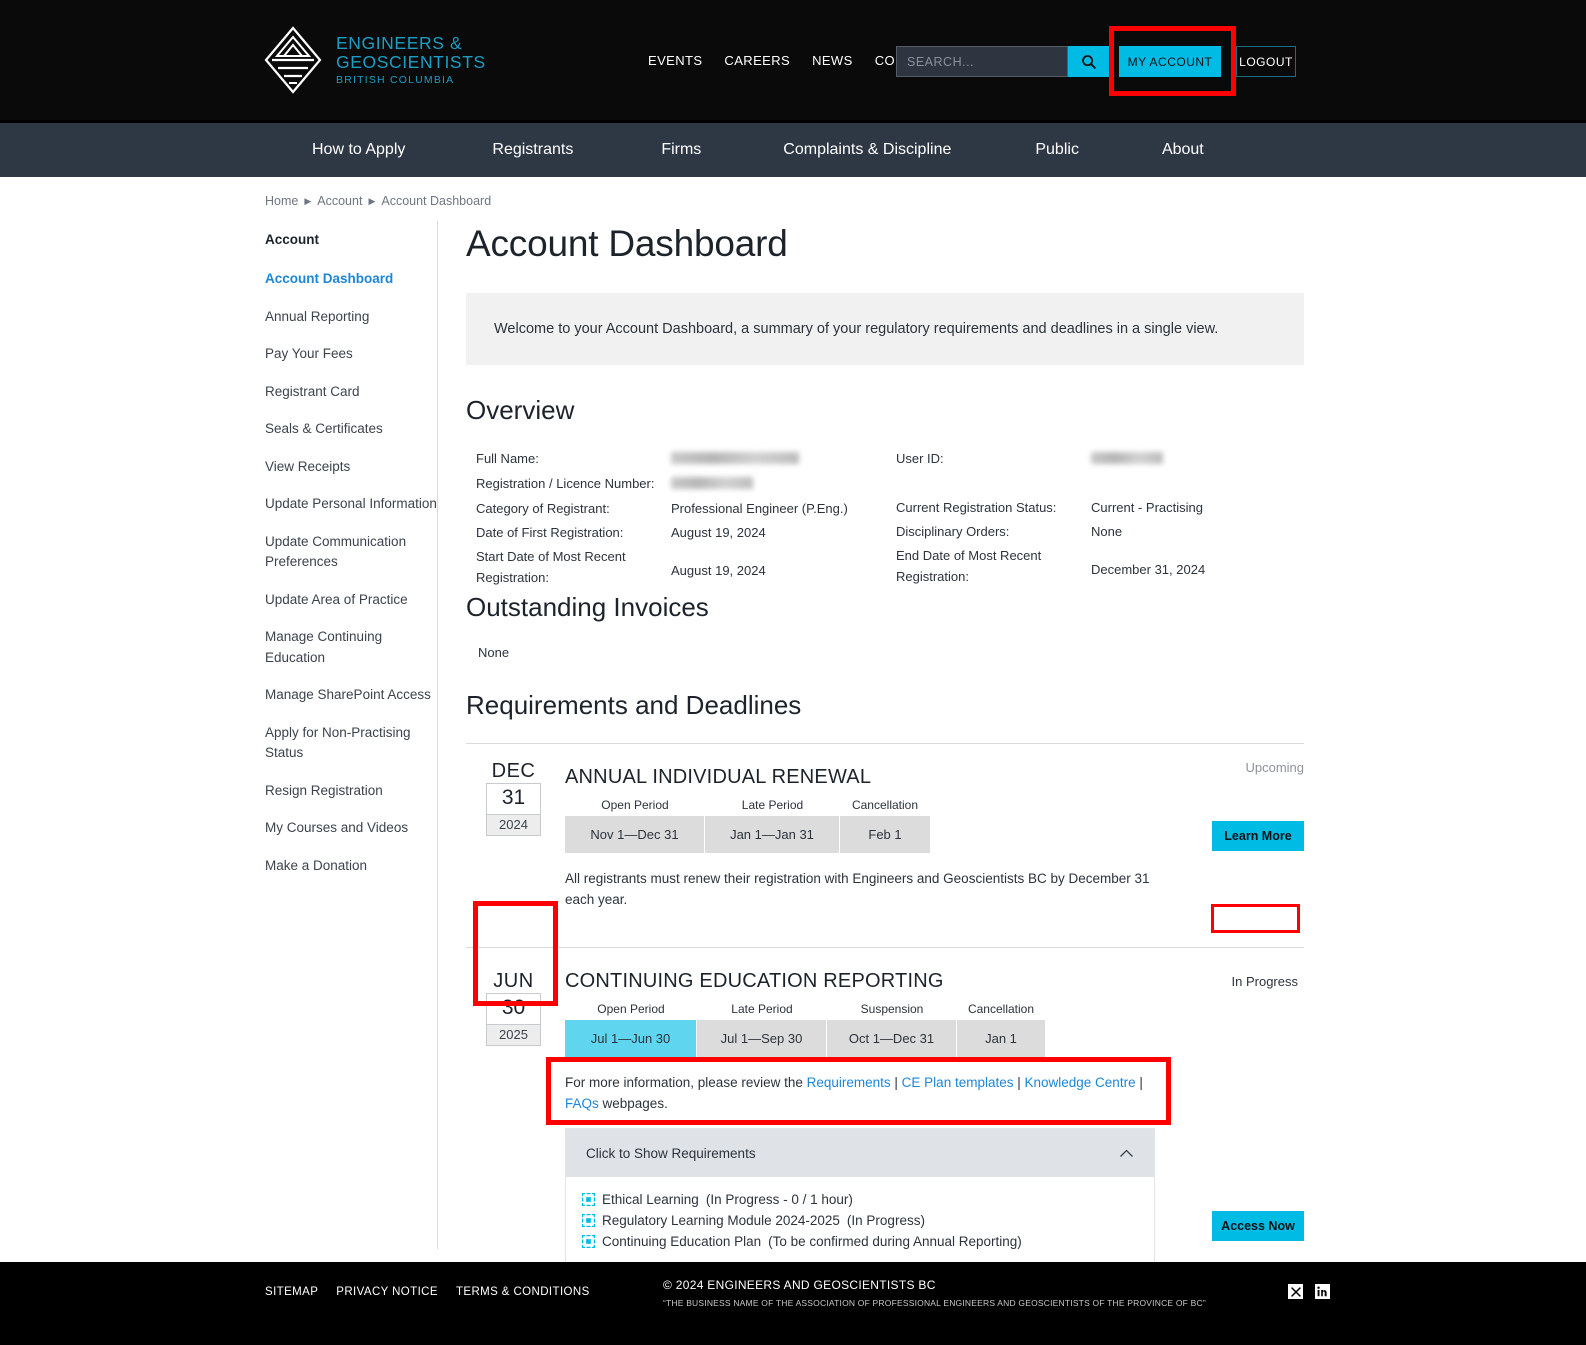 Image resolution: width=1586 pixels, height=1345 pixels. Describe the element at coordinates (352, 791) in the screenshot. I see `sidebar-item-resign-registration: Resign Registration` at that location.